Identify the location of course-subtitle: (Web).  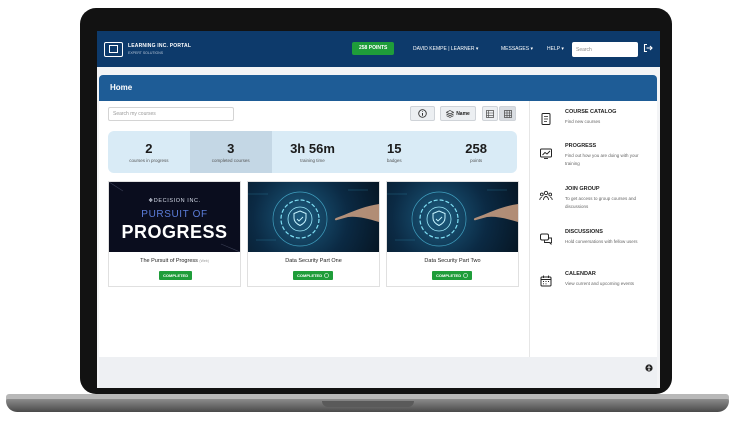
(204, 261).